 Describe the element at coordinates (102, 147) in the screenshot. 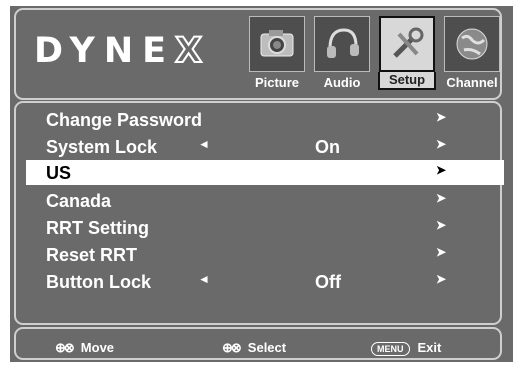

I see `menu-item-label: System Lock` at that location.